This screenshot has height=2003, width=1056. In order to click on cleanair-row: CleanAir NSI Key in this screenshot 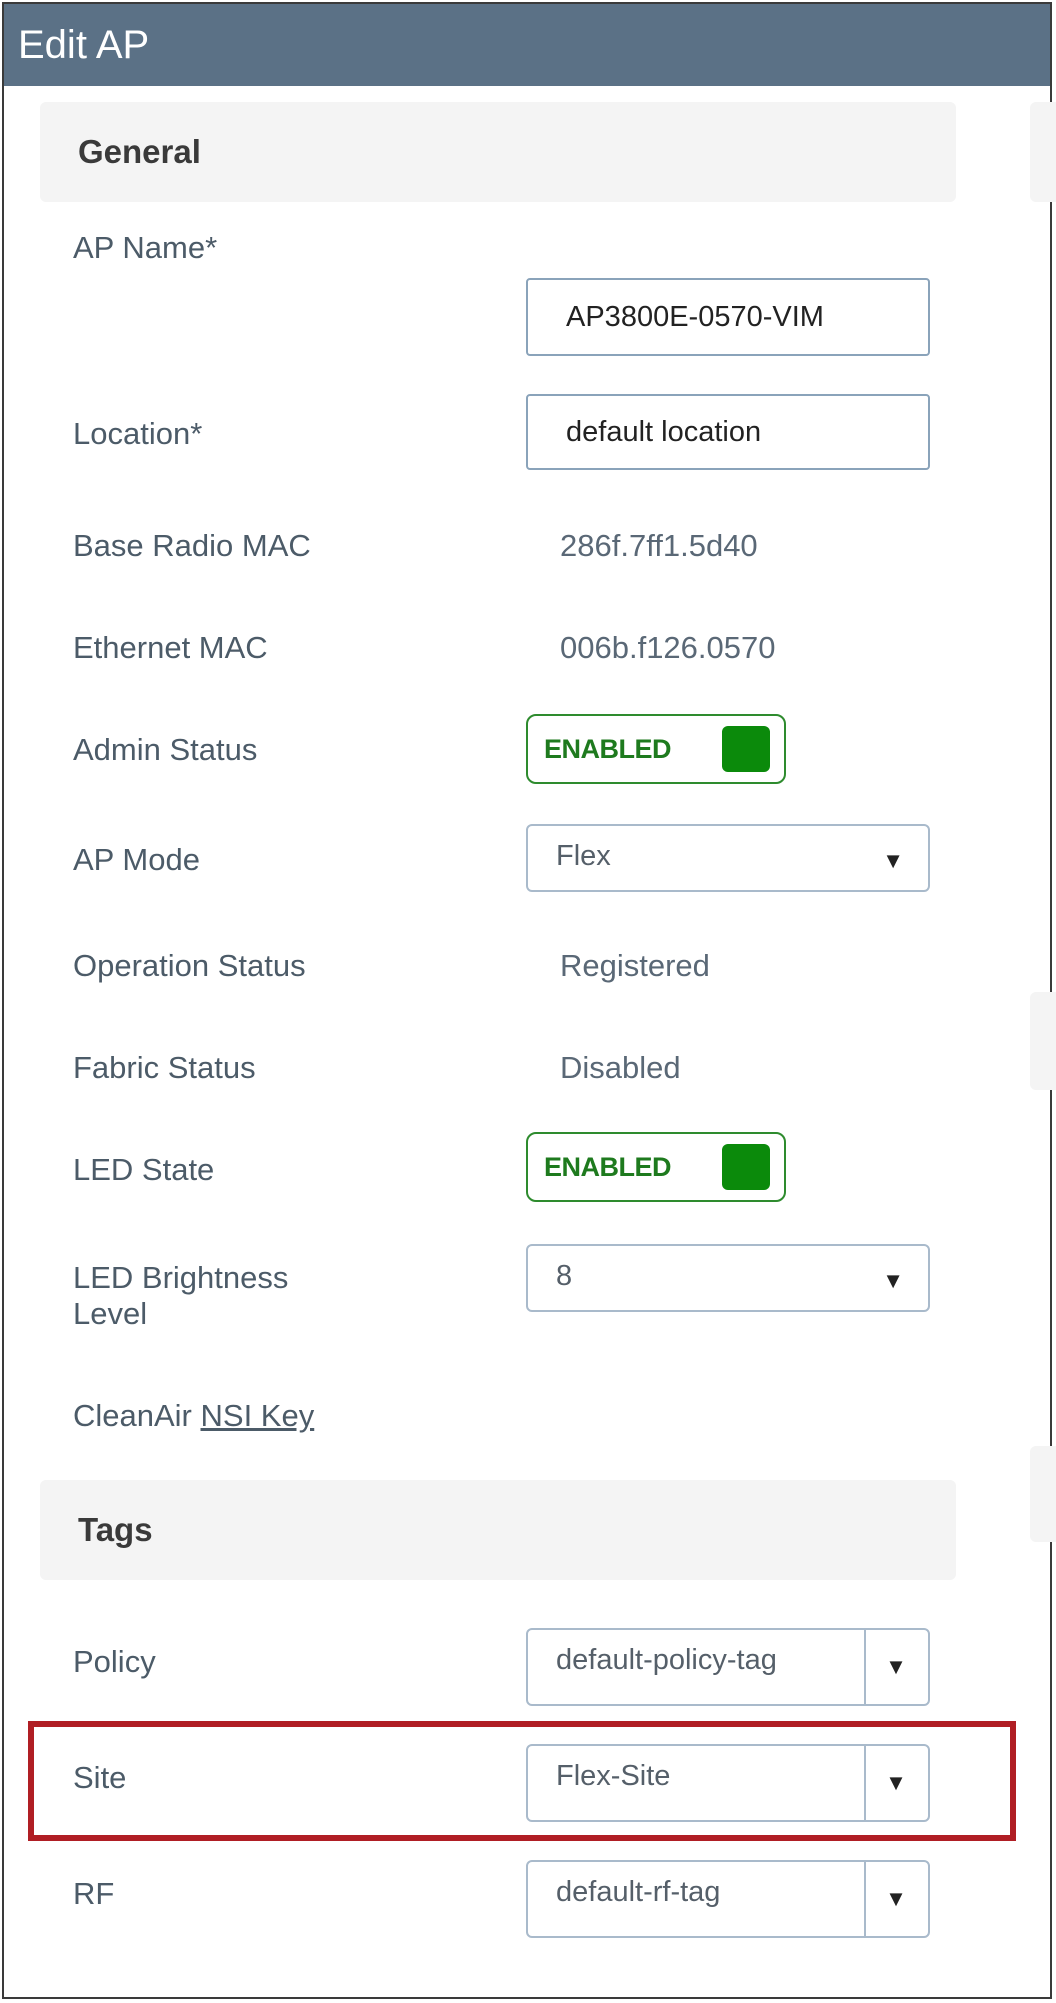, I will do `click(193, 1416)`.